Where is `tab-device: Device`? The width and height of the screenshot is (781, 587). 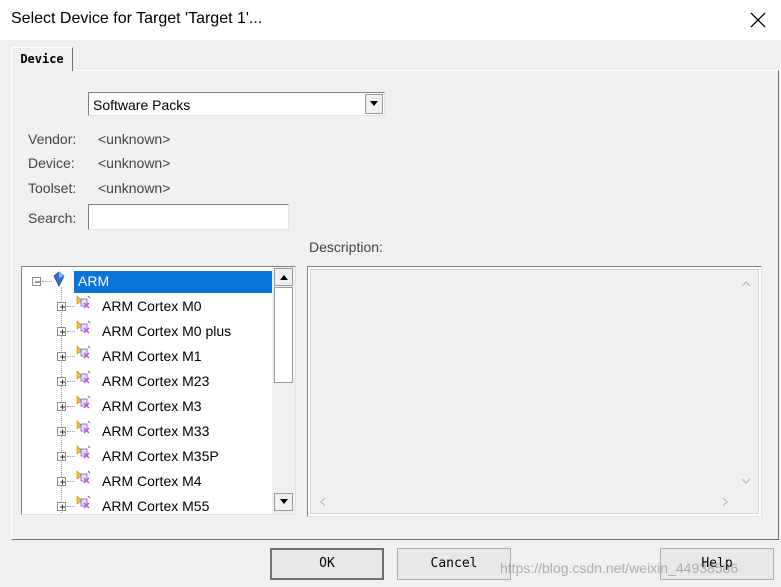 tab-device: Device is located at coordinates (42, 59).